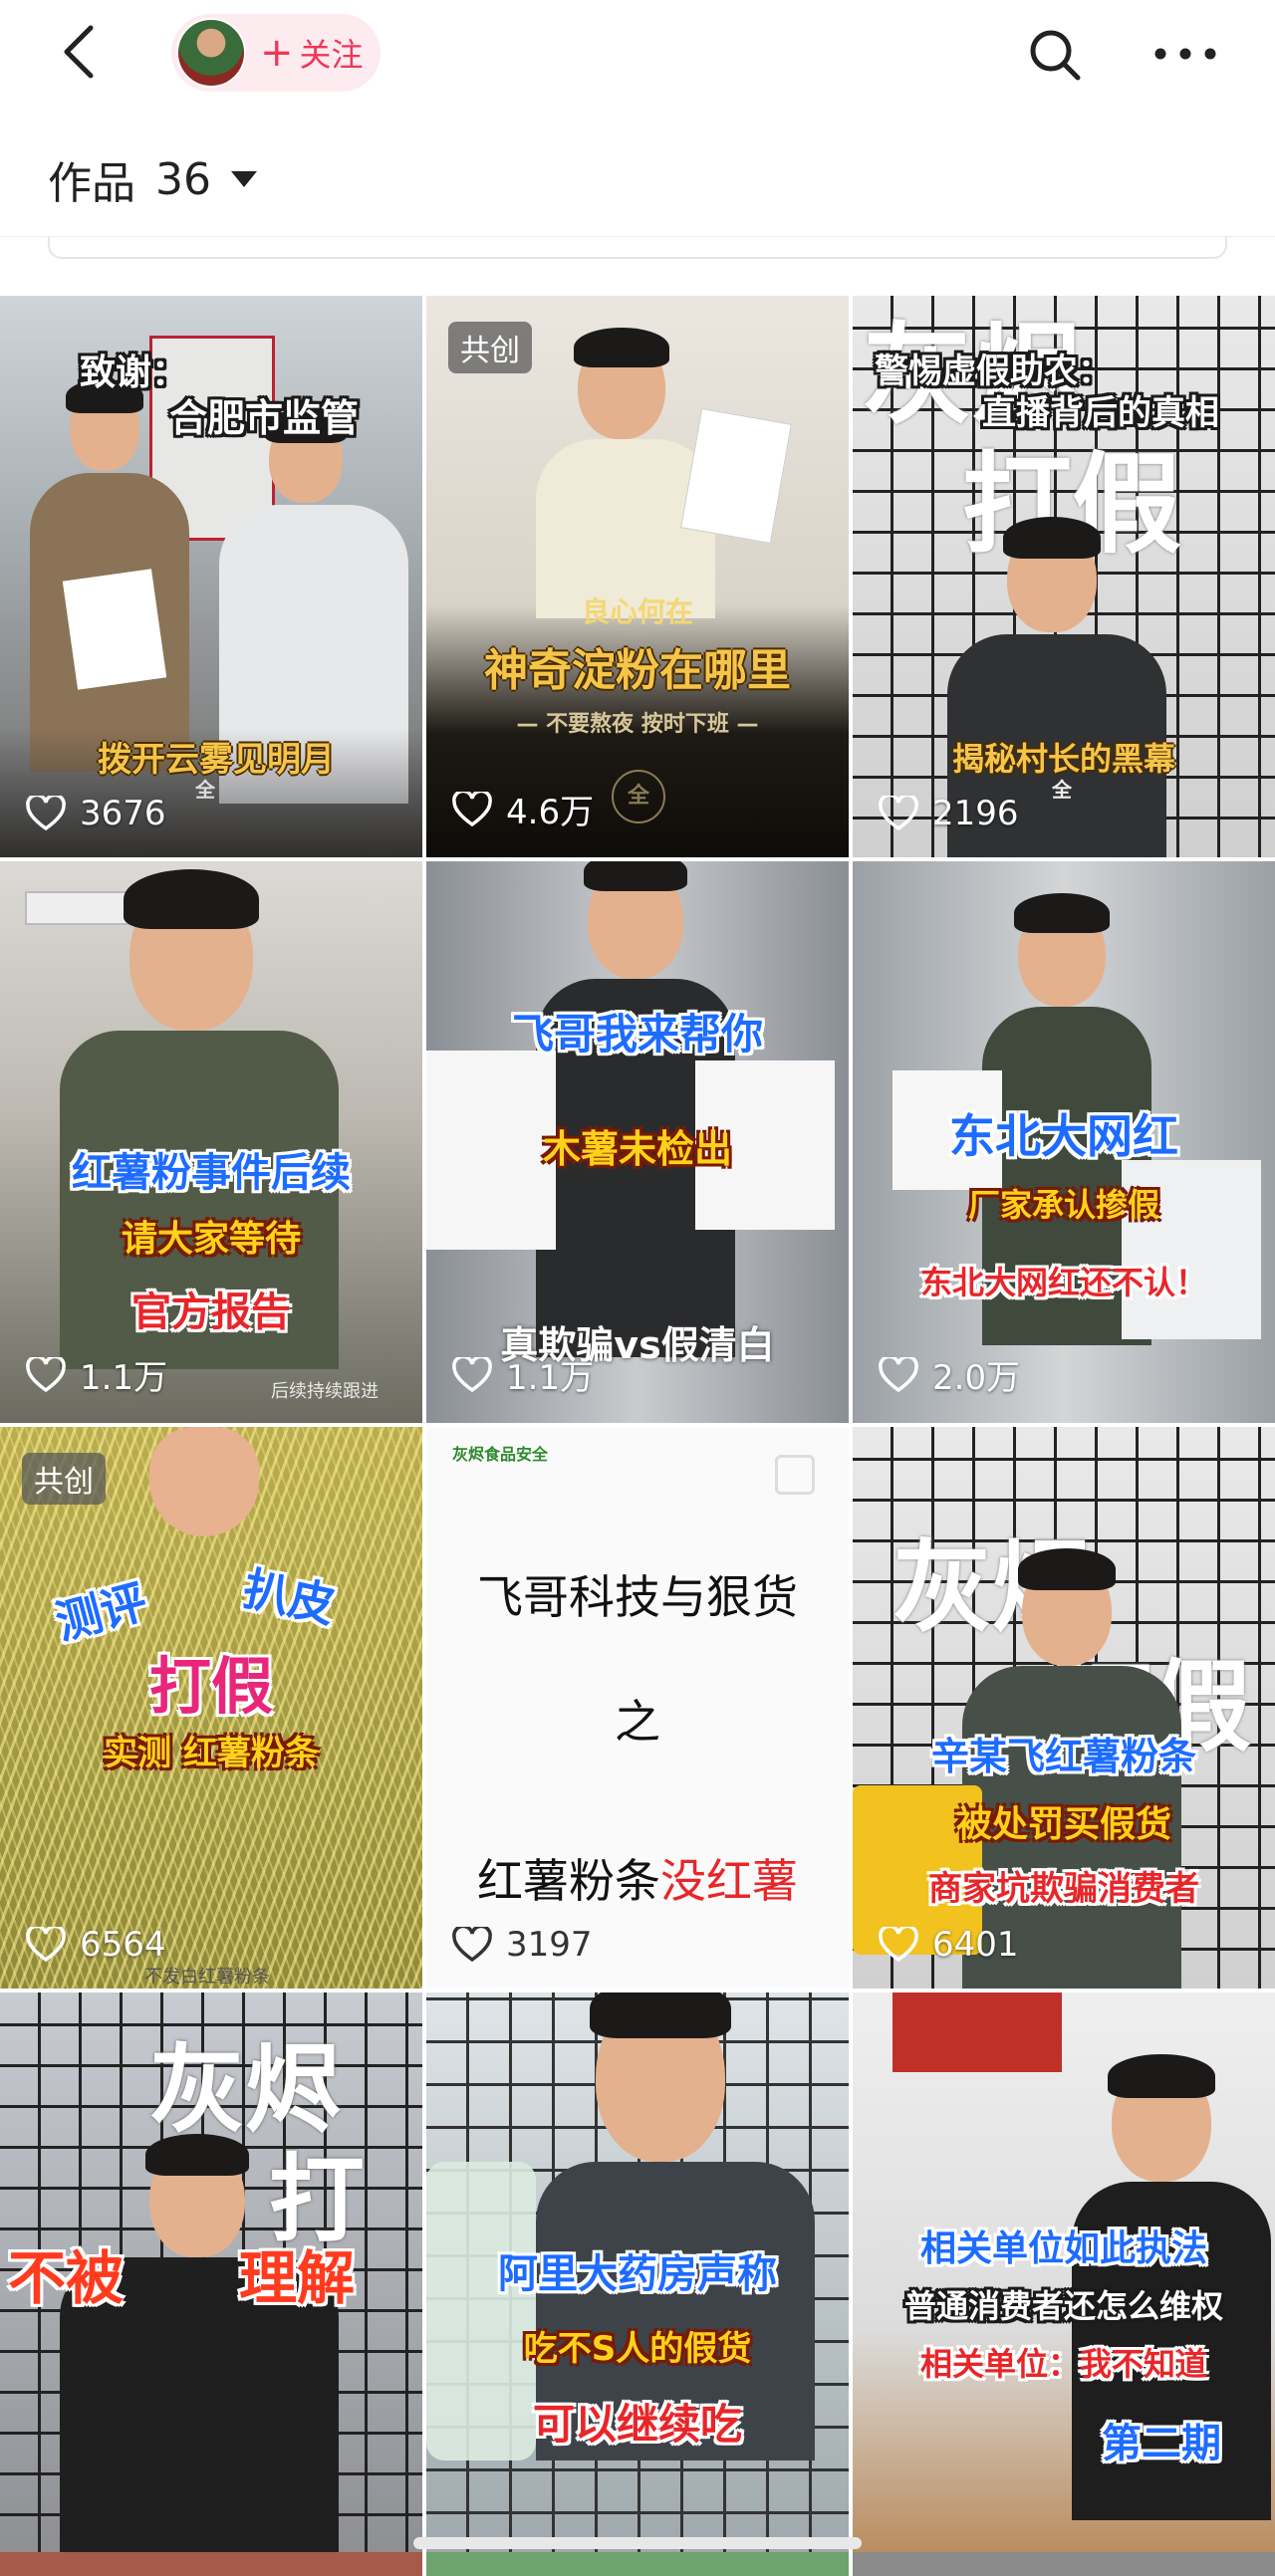  What do you see at coordinates (66, 2278) in the screenshot?
I see `video-caption: 不被` at bounding box center [66, 2278].